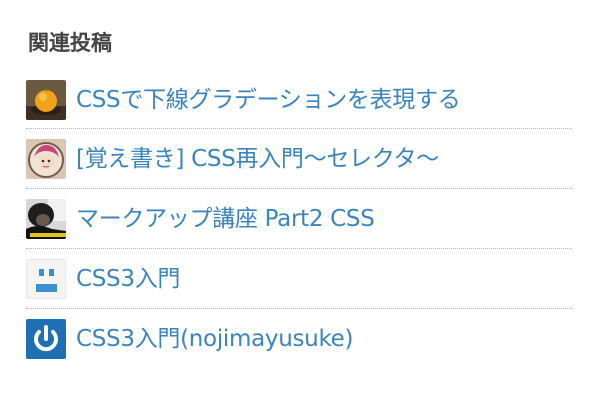 The width and height of the screenshot is (594, 414). What do you see at coordinates (46, 218) in the screenshot?
I see `person-portrait-photo-icon` at bounding box center [46, 218].